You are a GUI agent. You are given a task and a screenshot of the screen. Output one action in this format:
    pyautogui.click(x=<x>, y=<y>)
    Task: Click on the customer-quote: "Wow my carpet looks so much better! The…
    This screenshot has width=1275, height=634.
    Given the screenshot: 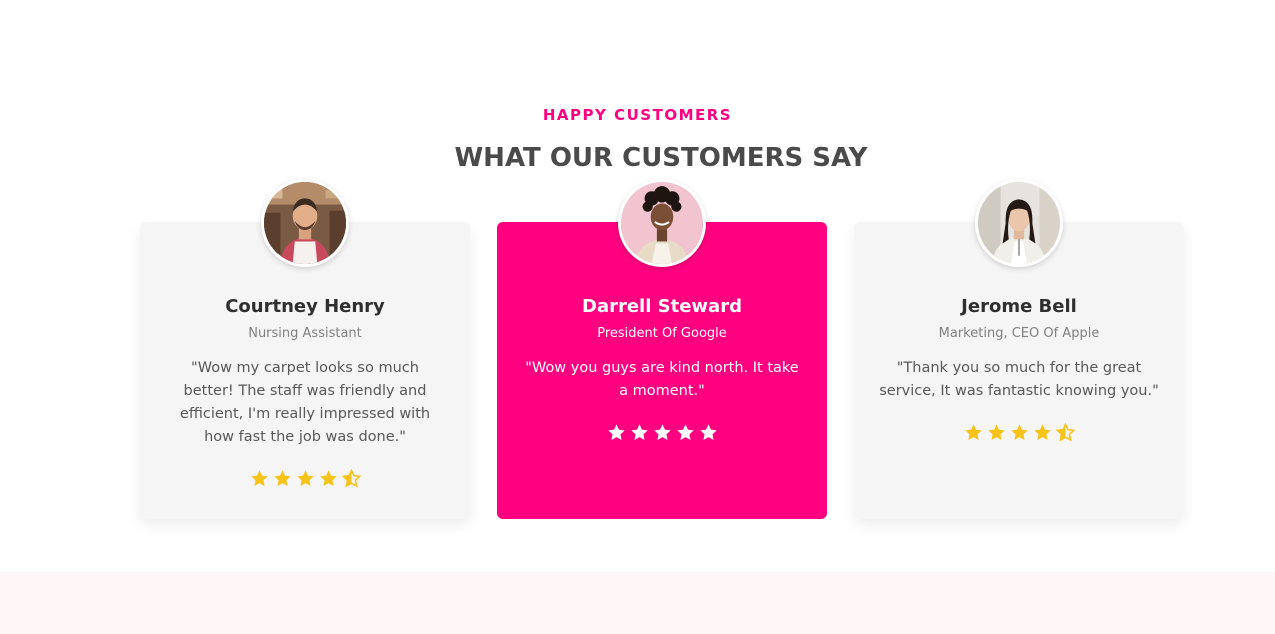 What is the action you would take?
    pyautogui.click(x=305, y=402)
    